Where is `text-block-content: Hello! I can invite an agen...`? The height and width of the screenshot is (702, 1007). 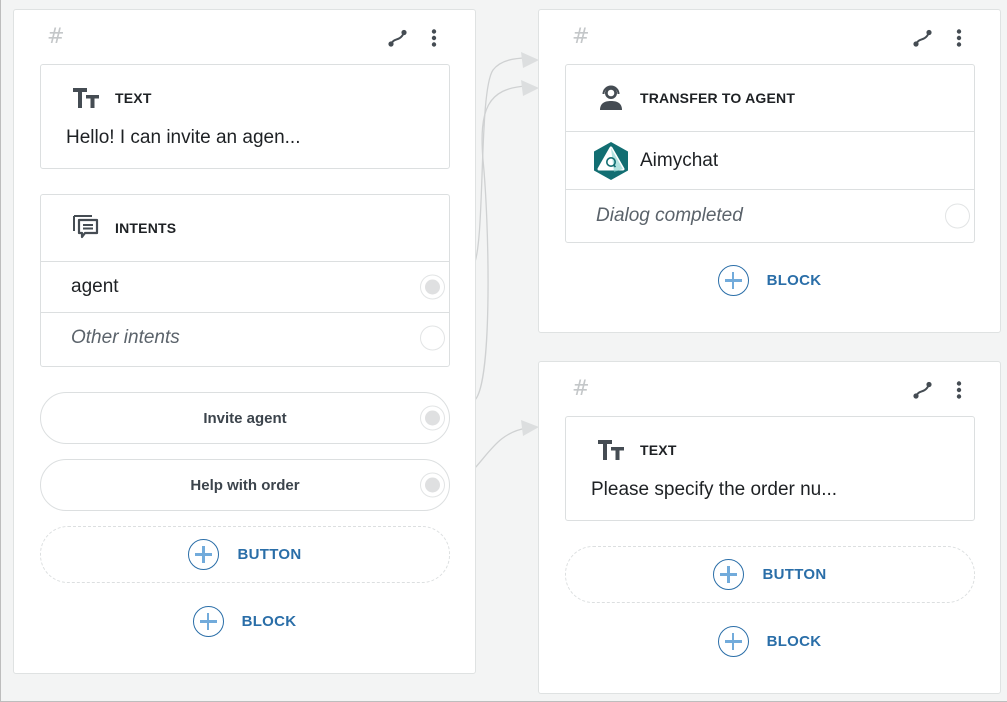 text-block-content: Hello! I can invite an agen... is located at coordinates (183, 137).